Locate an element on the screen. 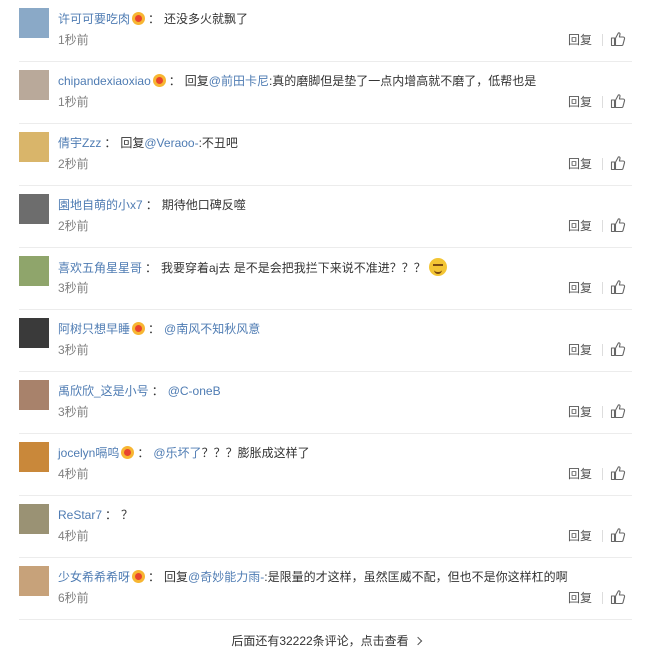 This screenshot has width=652, height=655. chevron-right-icon is located at coordinates (417, 641).